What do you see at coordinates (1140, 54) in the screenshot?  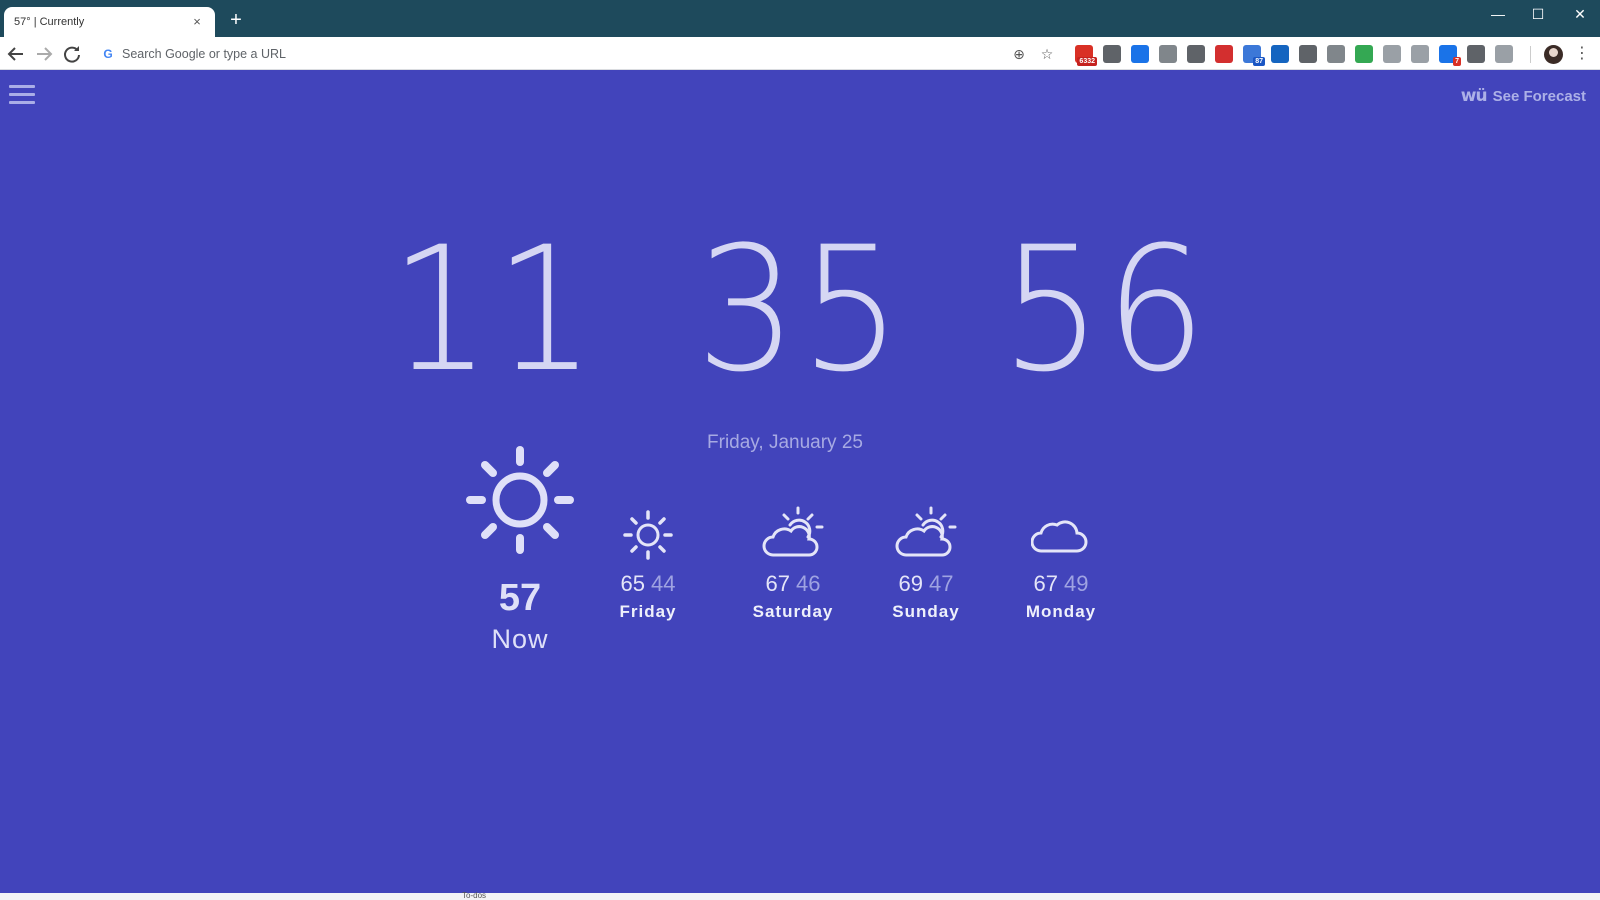 I see `extension-3-icon` at bounding box center [1140, 54].